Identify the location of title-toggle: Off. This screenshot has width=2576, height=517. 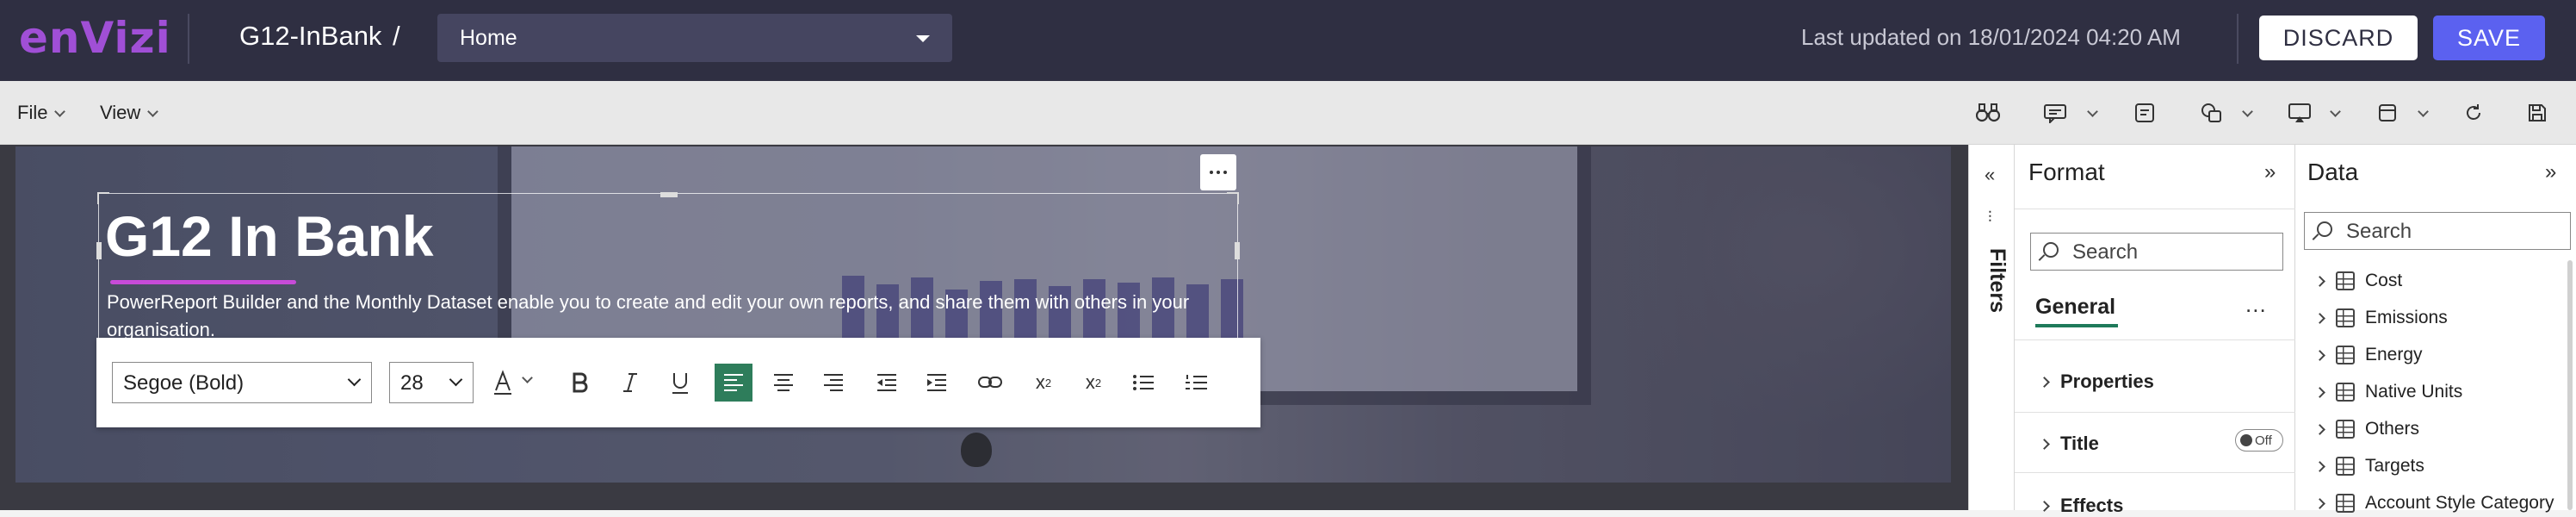
(2259, 440).